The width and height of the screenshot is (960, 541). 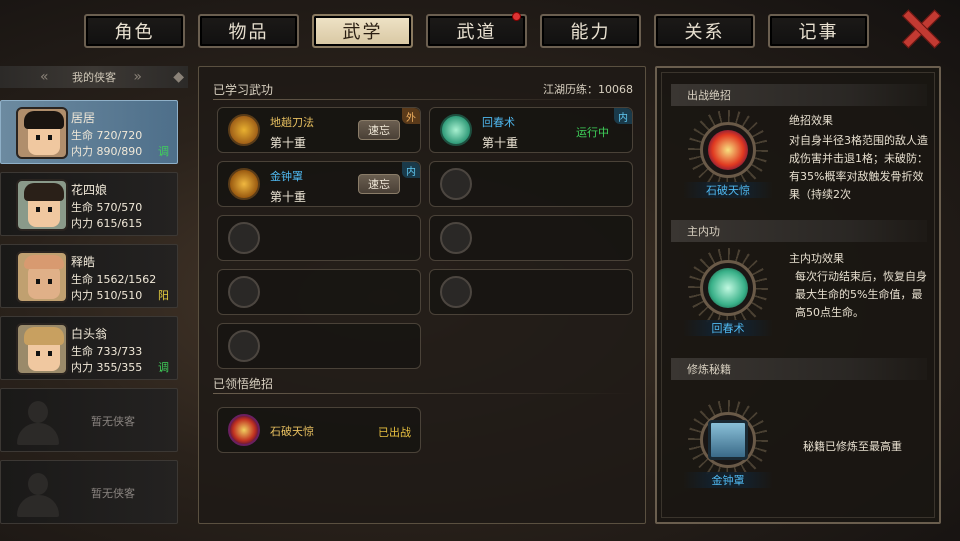 What do you see at coordinates (588, 89) in the screenshot?
I see `world-experience: 江湖历练：10068` at bounding box center [588, 89].